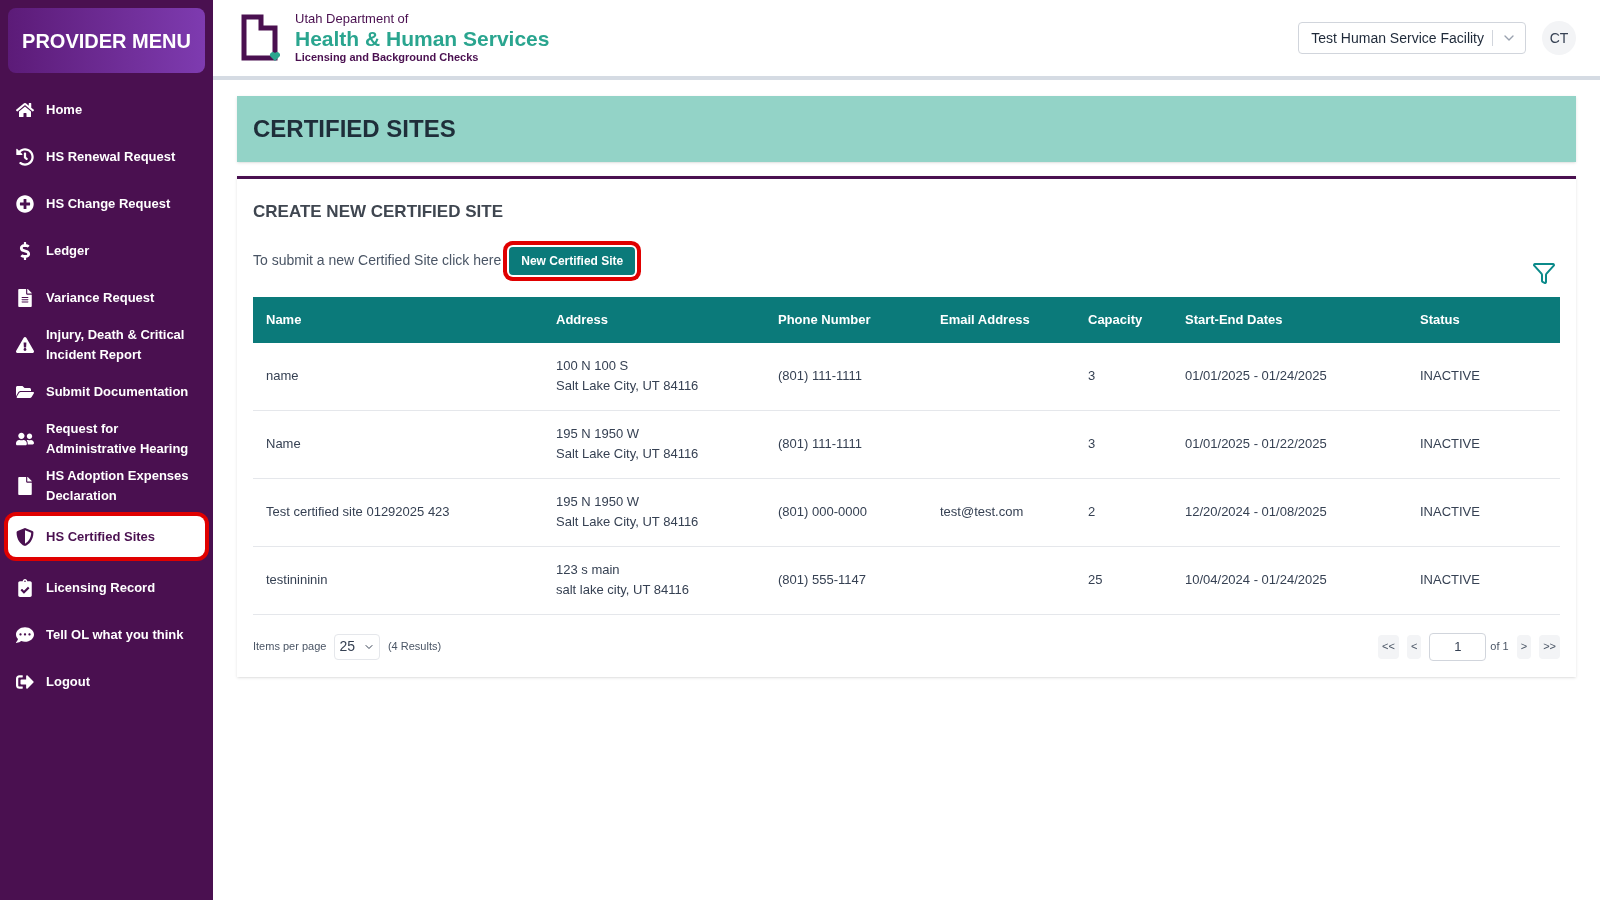 The height and width of the screenshot is (900, 1600). What do you see at coordinates (106, 391) in the screenshot?
I see `sidebar-item: Submit Documentation` at bounding box center [106, 391].